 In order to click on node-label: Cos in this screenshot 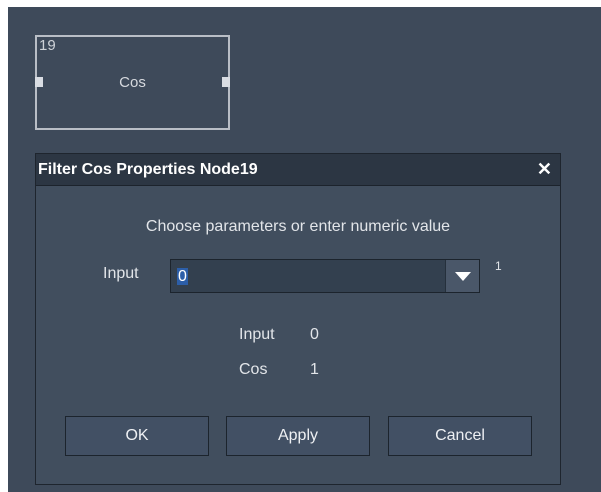, I will do `click(132, 82)`.